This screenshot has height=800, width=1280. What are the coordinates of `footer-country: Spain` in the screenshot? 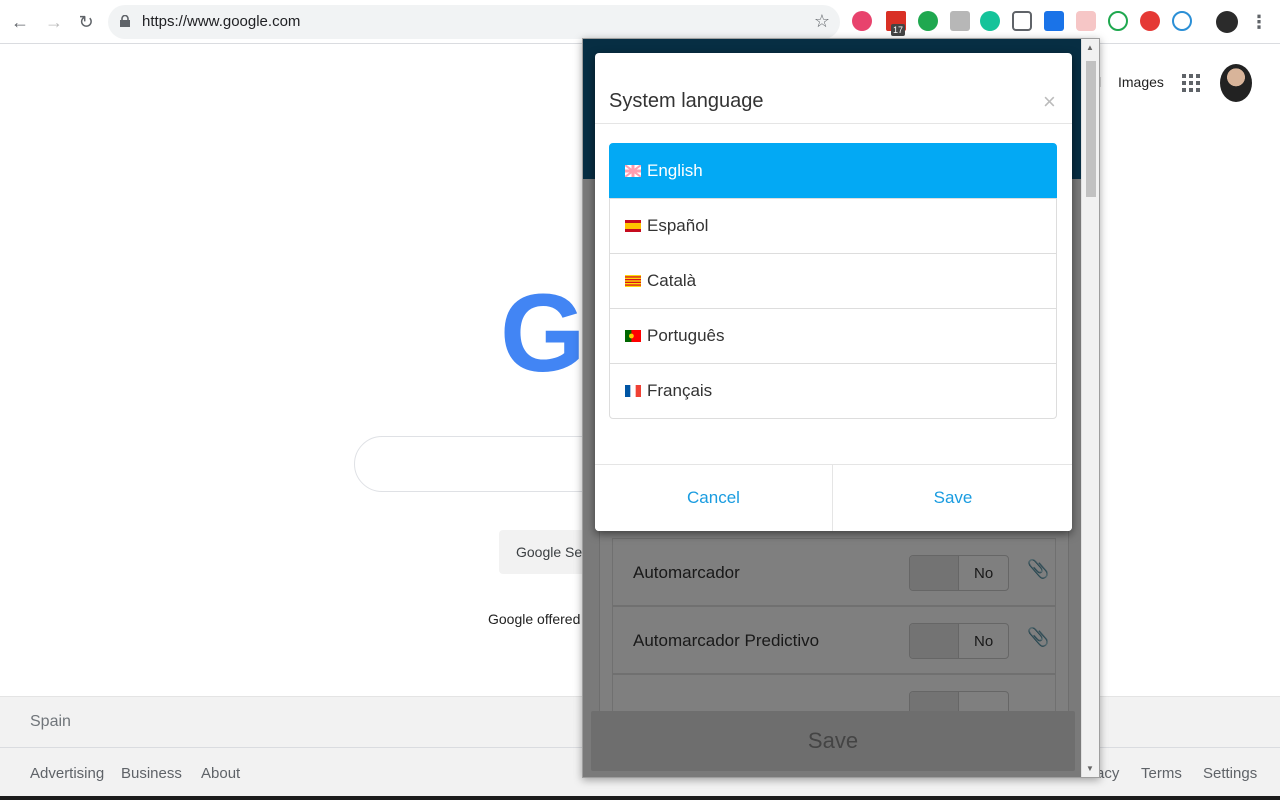 It's located at (50, 721).